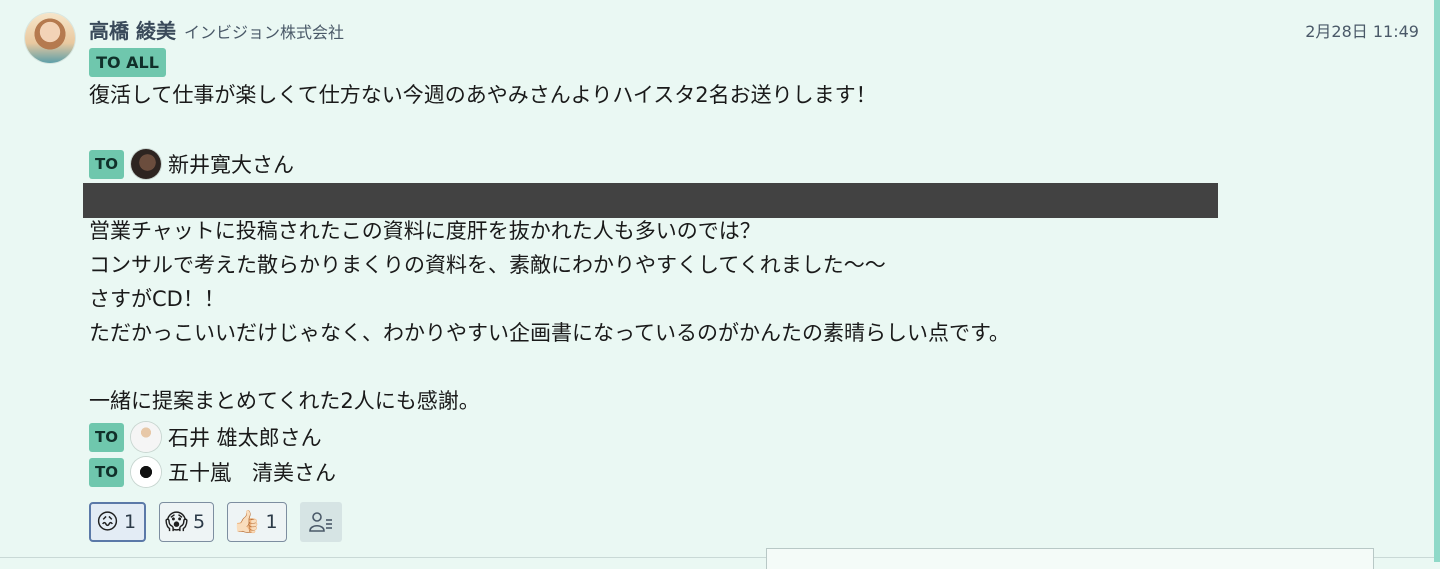  What do you see at coordinates (1362, 30) in the screenshot?
I see `message-timestamp: 2月28日 11:49` at bounding box center [1362, 30].